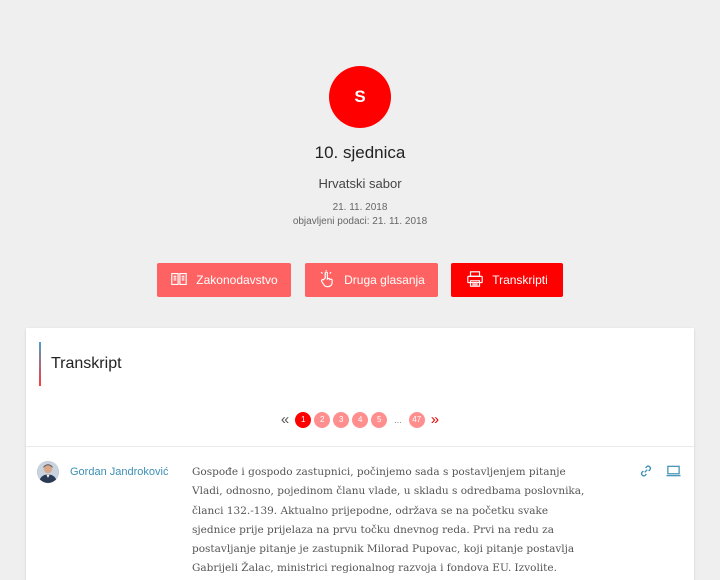  I want to click on page-2: 2, so click(322, 420).